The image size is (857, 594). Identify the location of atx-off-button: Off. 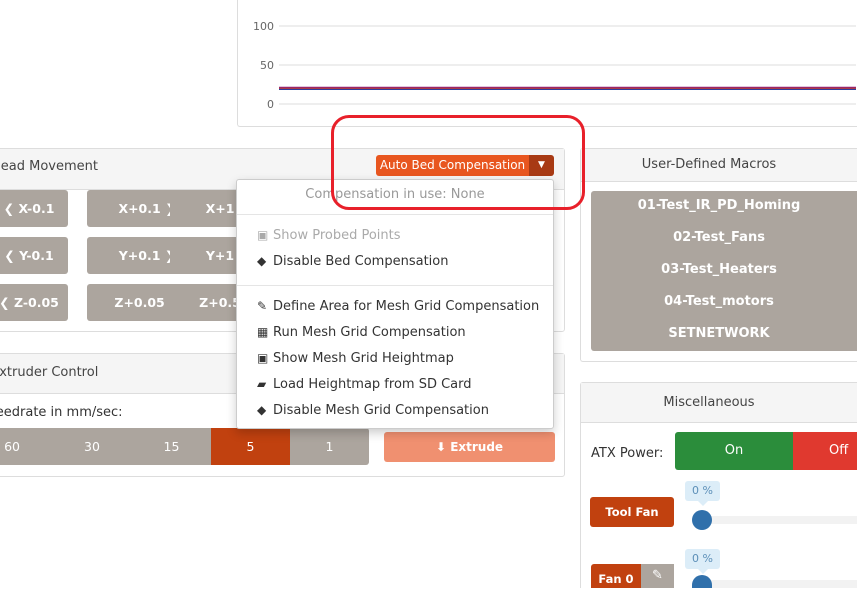
(825, 451).